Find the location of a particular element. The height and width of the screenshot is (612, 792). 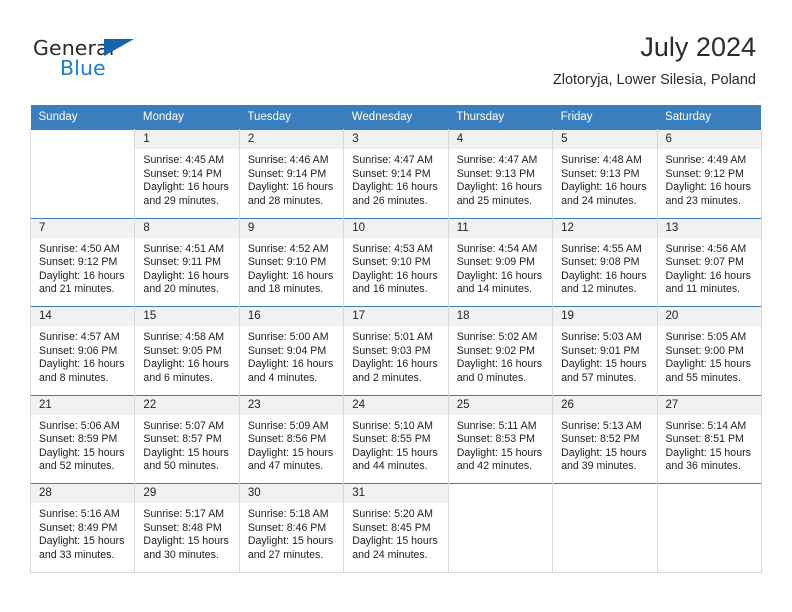

day-number: 20 is located at coordinates (709, 316).